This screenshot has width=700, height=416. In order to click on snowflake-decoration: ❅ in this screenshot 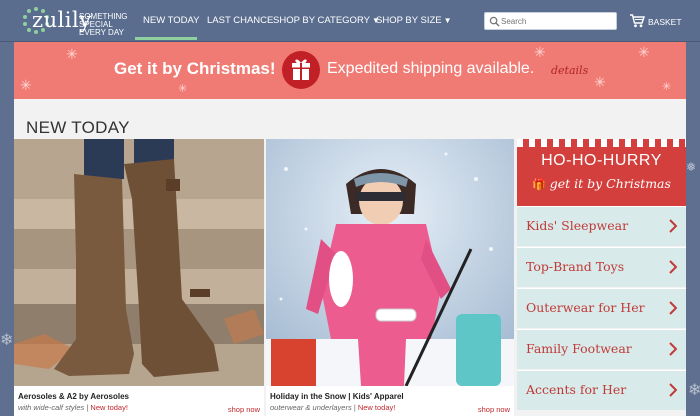, I will do `click(691, 167)`.